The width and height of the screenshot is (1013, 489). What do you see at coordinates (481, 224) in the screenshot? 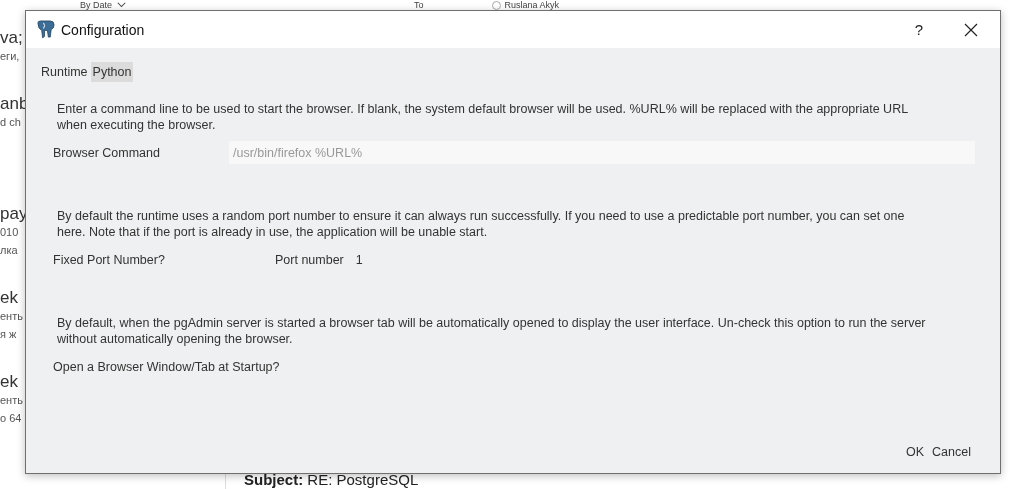
I see `description-text: By default the runtime uses a random port number to ensure it can always run successfully. If you need to use a predictable port number, you can set one here. Note that if the port is already in use, the application will be unable start.` at bounding box center [481, 224].